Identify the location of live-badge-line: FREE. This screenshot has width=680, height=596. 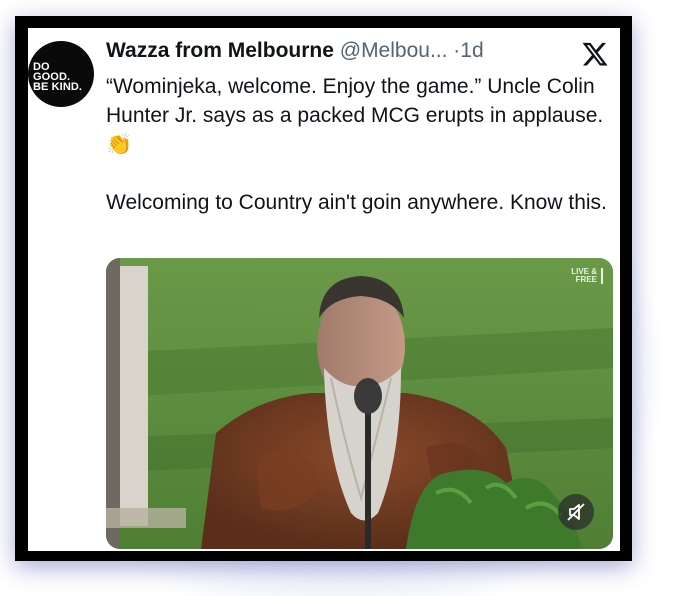
(586, 279).